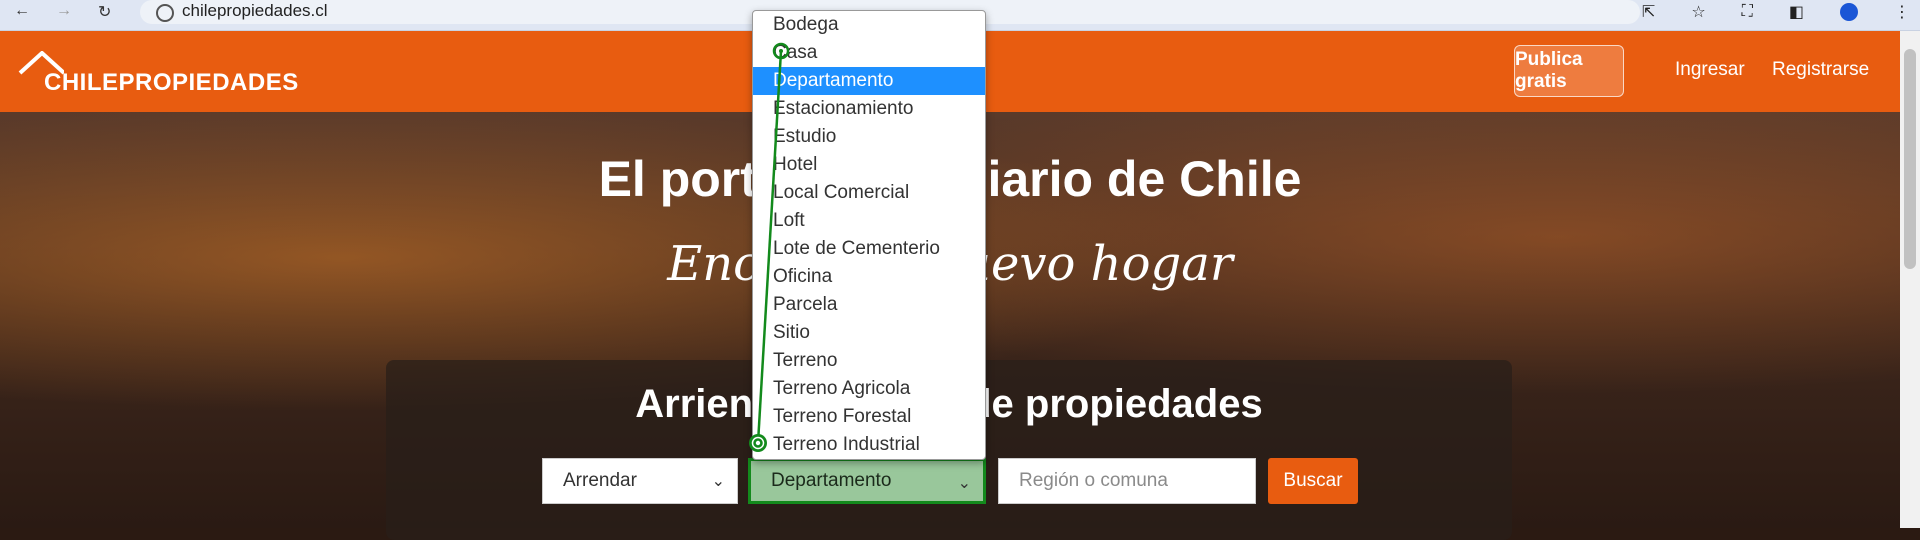 This screenshot has width=1920, height=540. Describe the element at coordinates (208, 82) in the screenshot. I see `logo-text-propiedades: PROPIEDADES` at that location.